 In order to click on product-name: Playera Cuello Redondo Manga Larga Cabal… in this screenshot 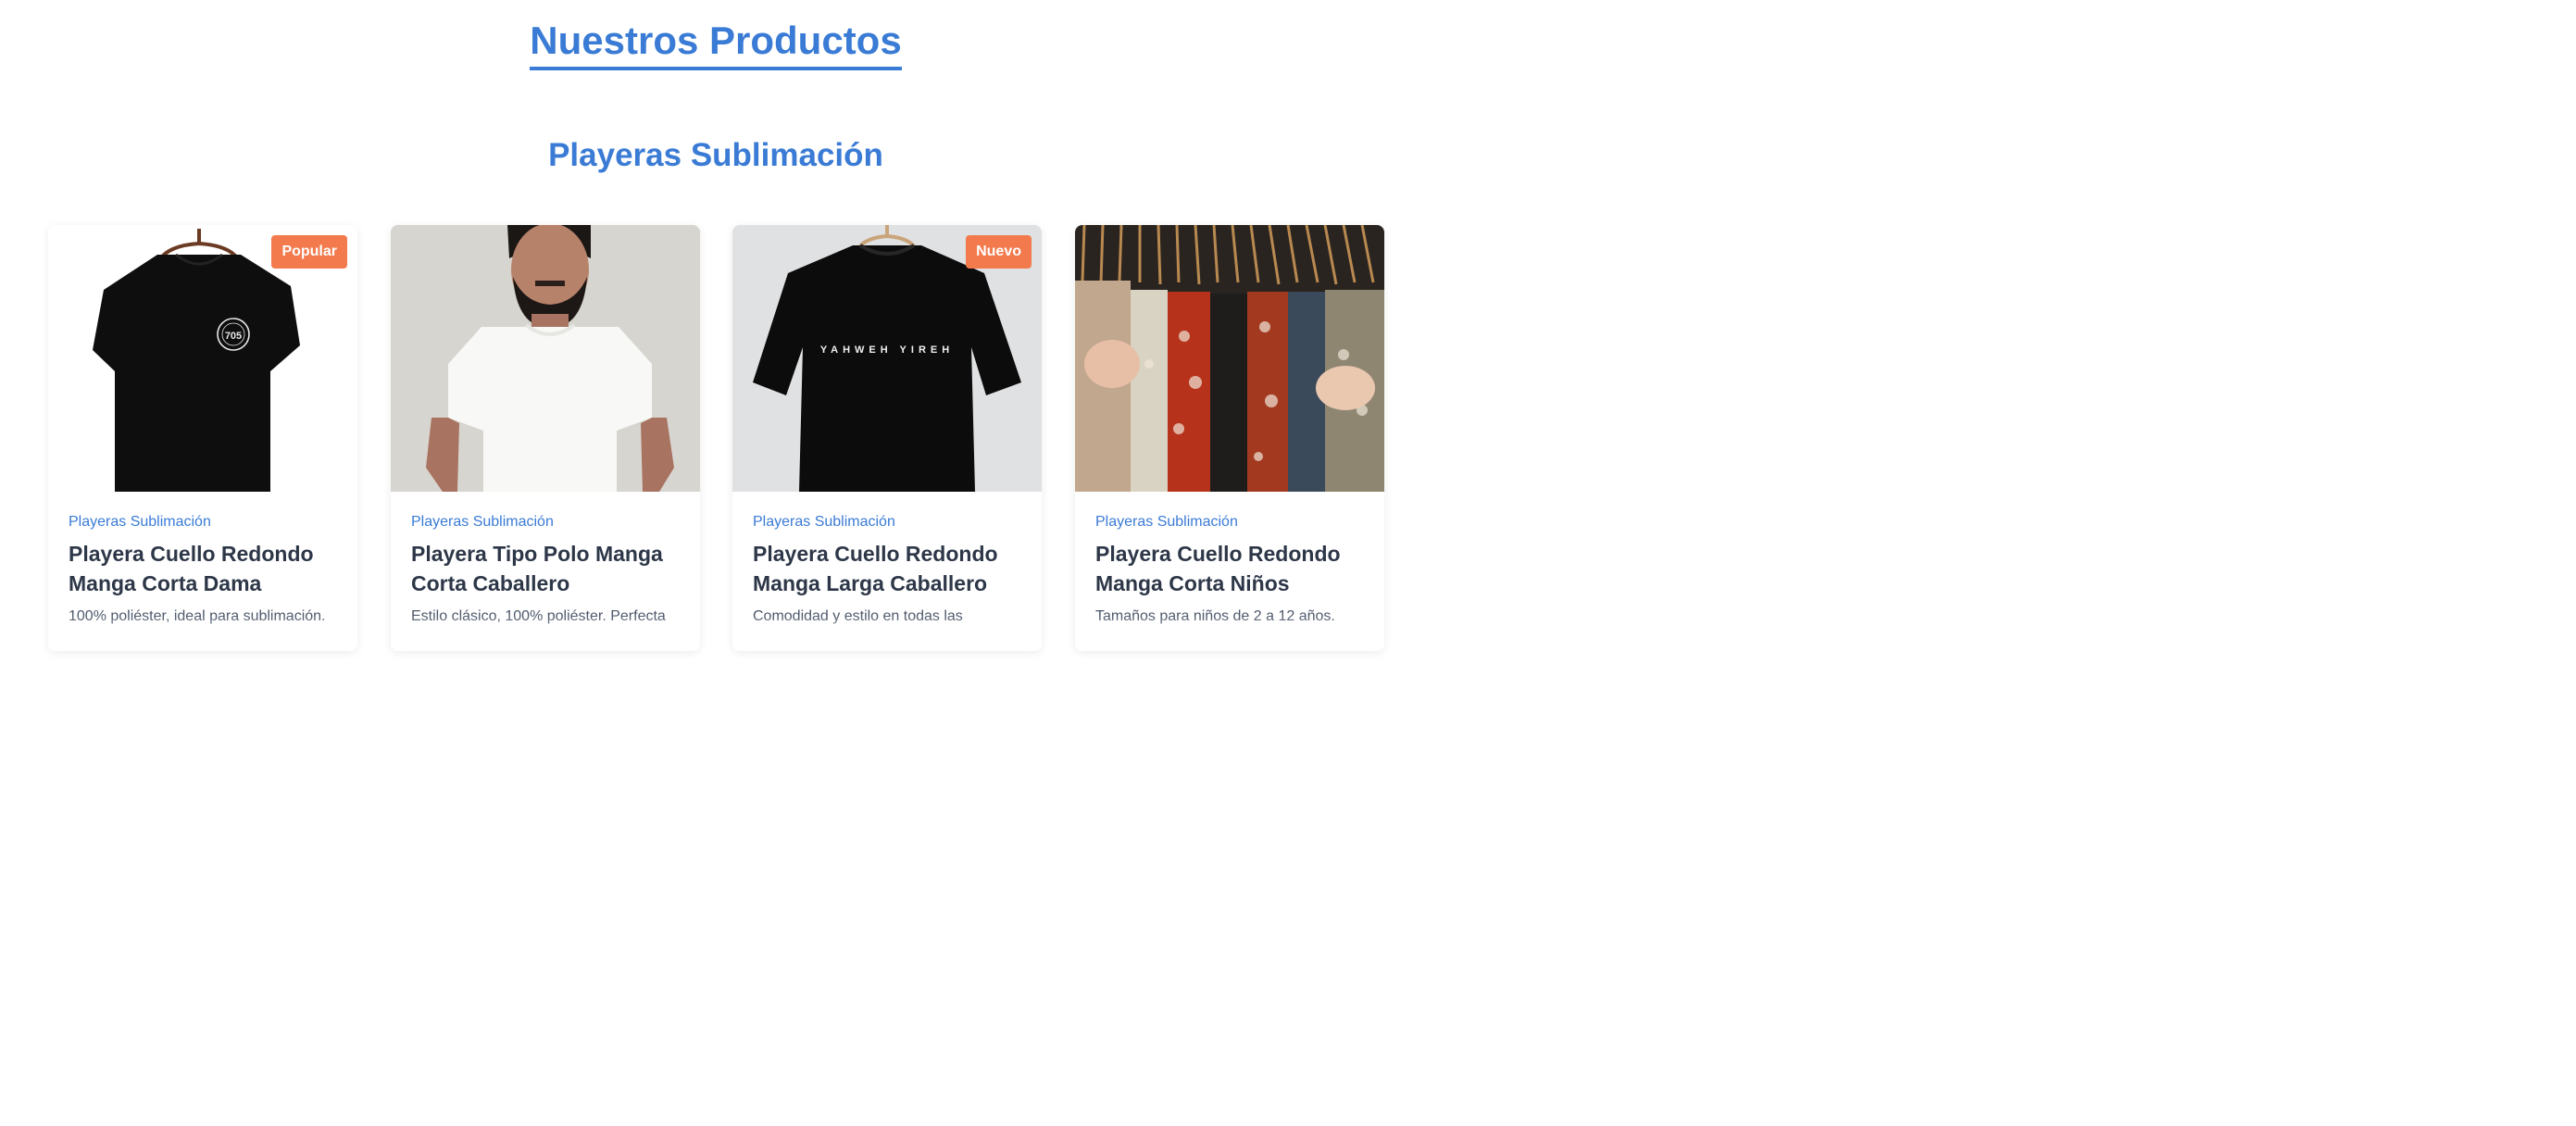, I will do `click(892, 568)`.